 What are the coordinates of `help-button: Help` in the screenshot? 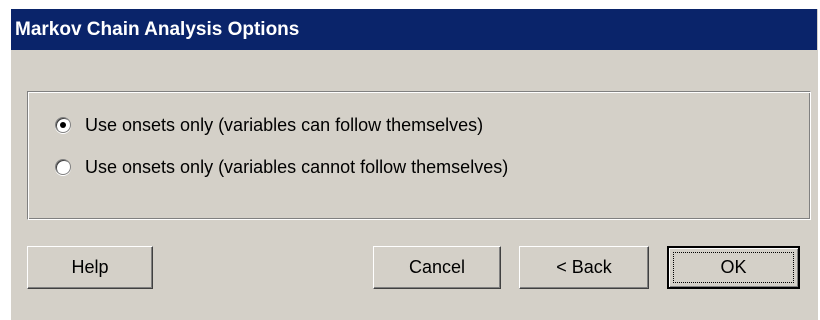 It's located at (90, 267).